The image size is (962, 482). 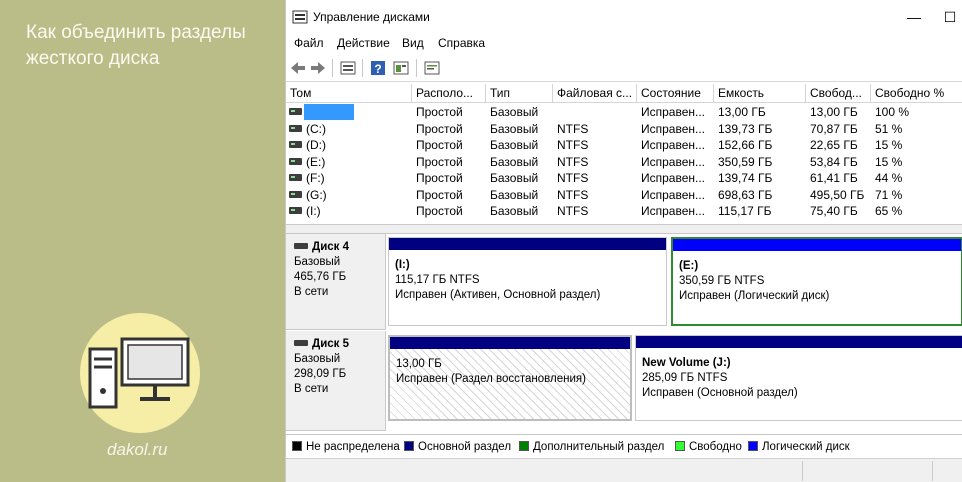 I want to click on cell-free: 75,40 ГБ, so click(x=834, y=211).